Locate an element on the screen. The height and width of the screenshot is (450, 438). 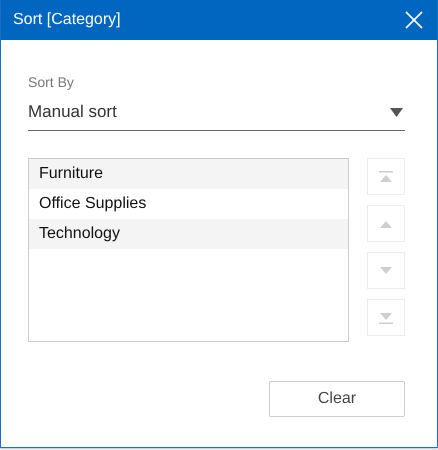
list-item: Office Supplies is located at coordinates (188, 204).